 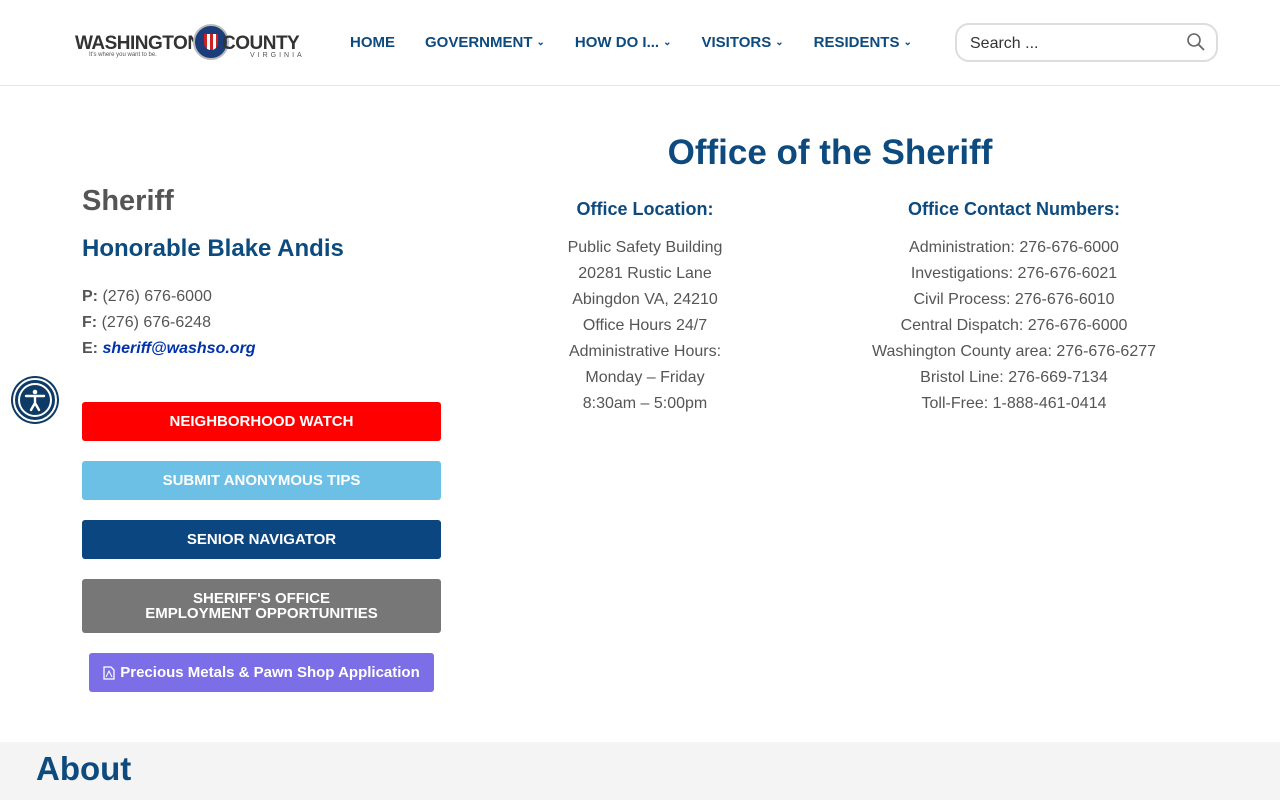 I want to click on email-label: E:, so click(x=90, y=348).